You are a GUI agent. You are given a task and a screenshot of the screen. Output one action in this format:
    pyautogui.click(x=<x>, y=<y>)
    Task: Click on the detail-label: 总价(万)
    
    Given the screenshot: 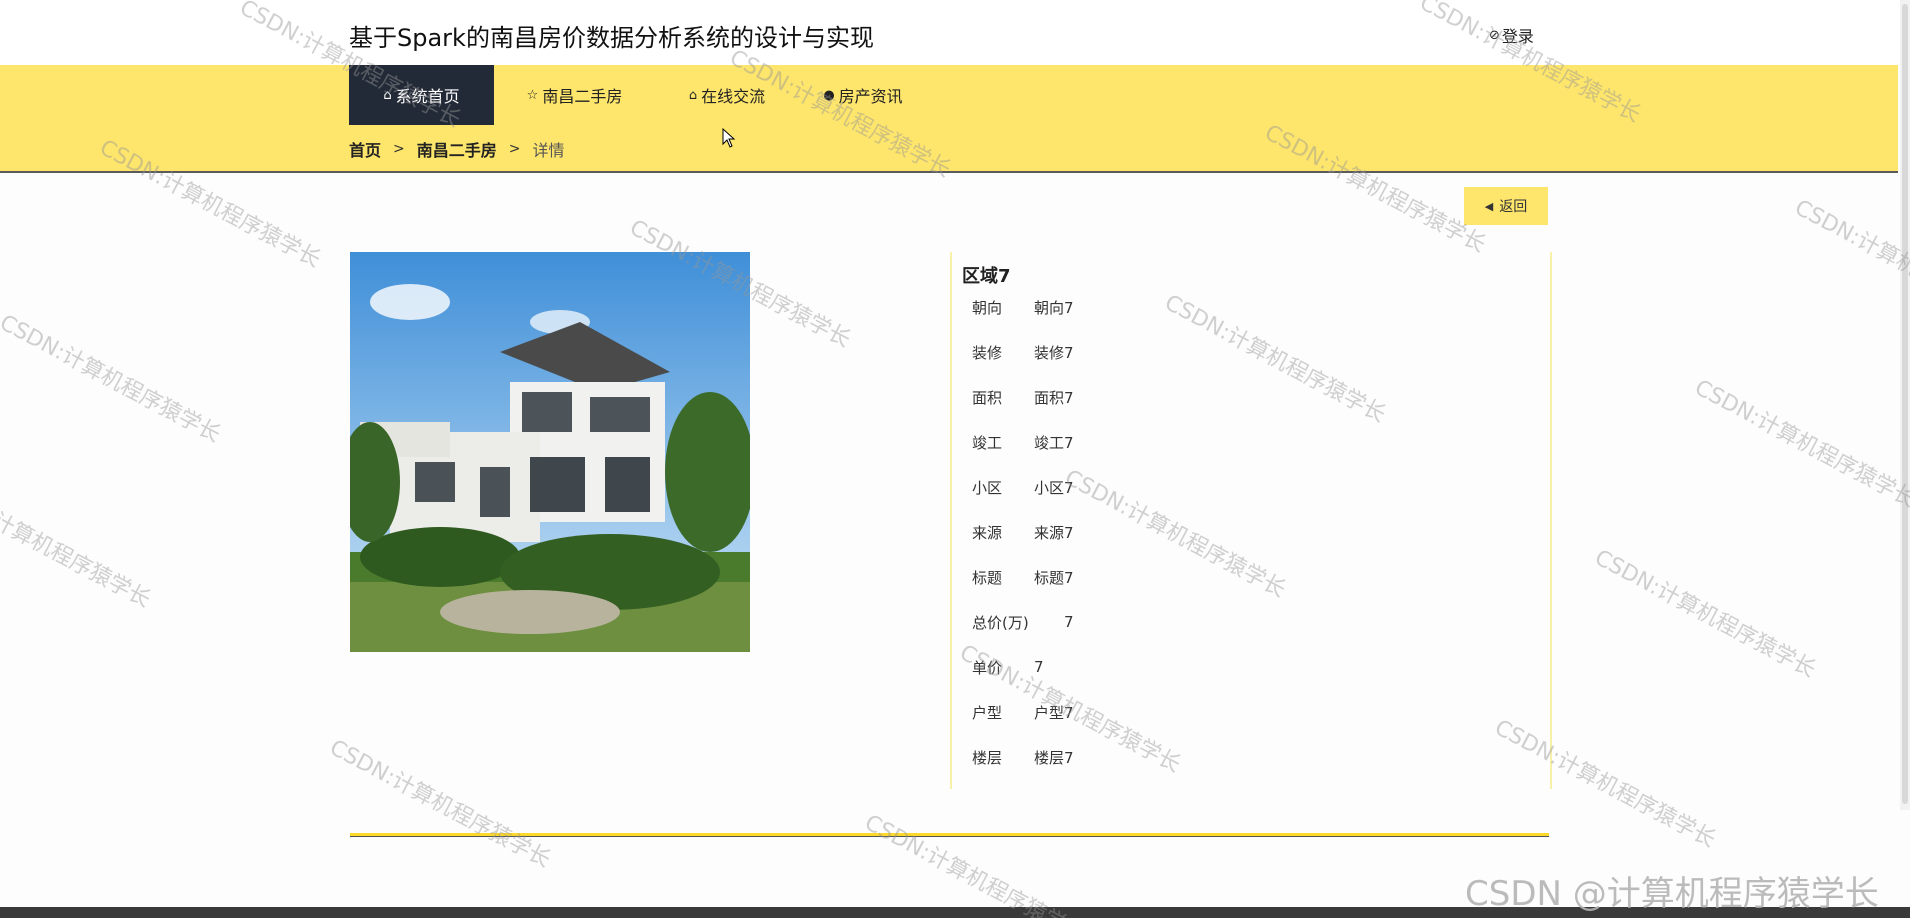 What is the action you would take?
    pyautogui.click(x=1000, y=622)
    